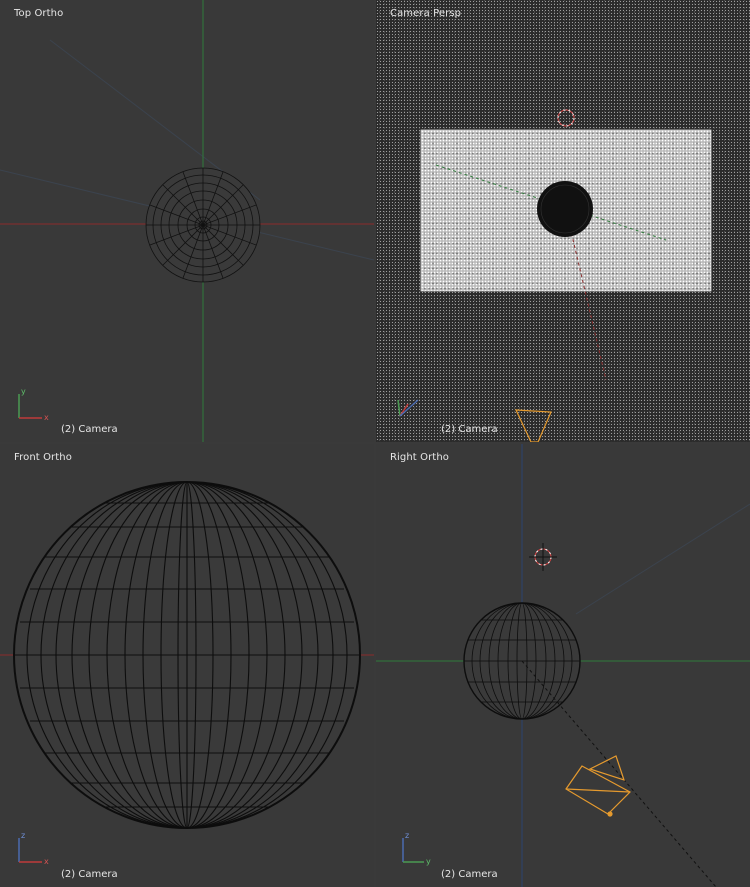 This screenshot has width=750, height=887. What do you see at coordinates (34, 406) in the screenshot?
I see `axis-gizmo-icon: y x` at bounding box center [34, 406].